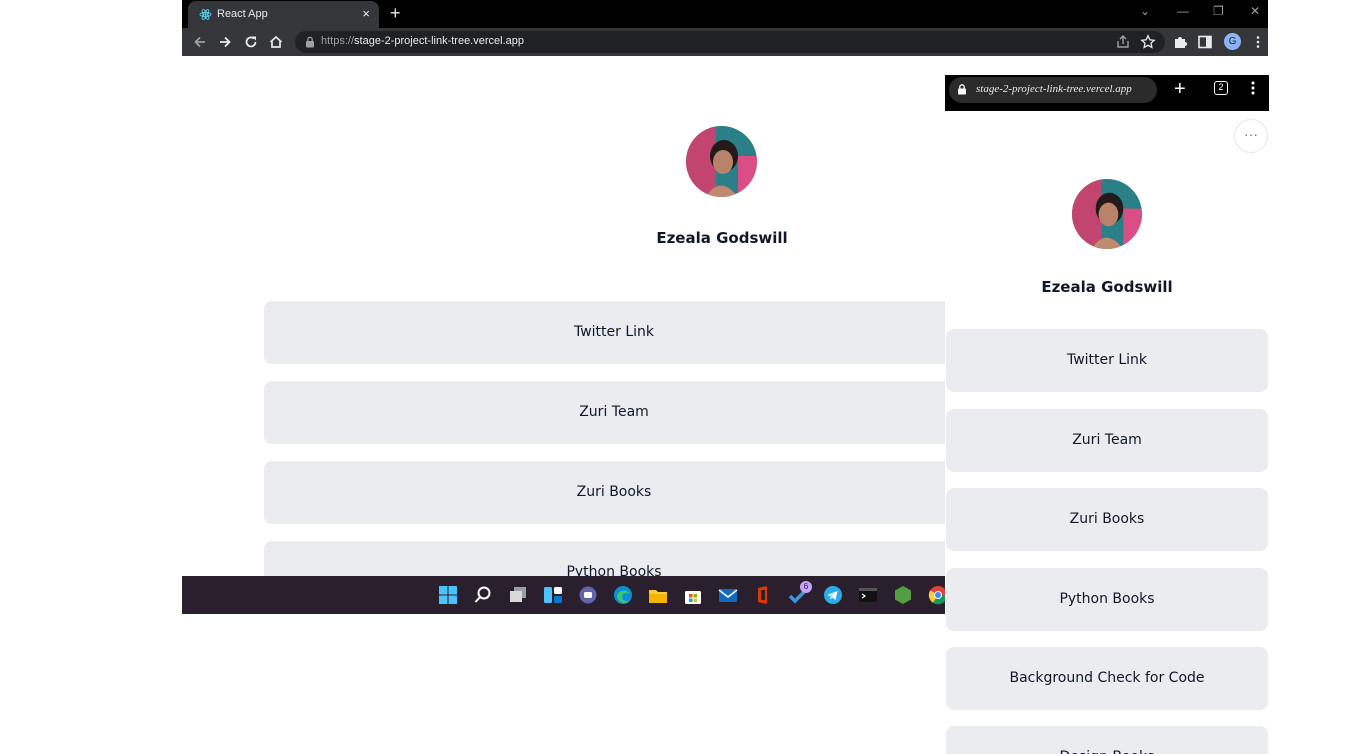 Image resolution: width=1363 pixels, height=754 pixels. I want to click on mobile-profile-name: Ezeala Godswill, so click(1107, 287).